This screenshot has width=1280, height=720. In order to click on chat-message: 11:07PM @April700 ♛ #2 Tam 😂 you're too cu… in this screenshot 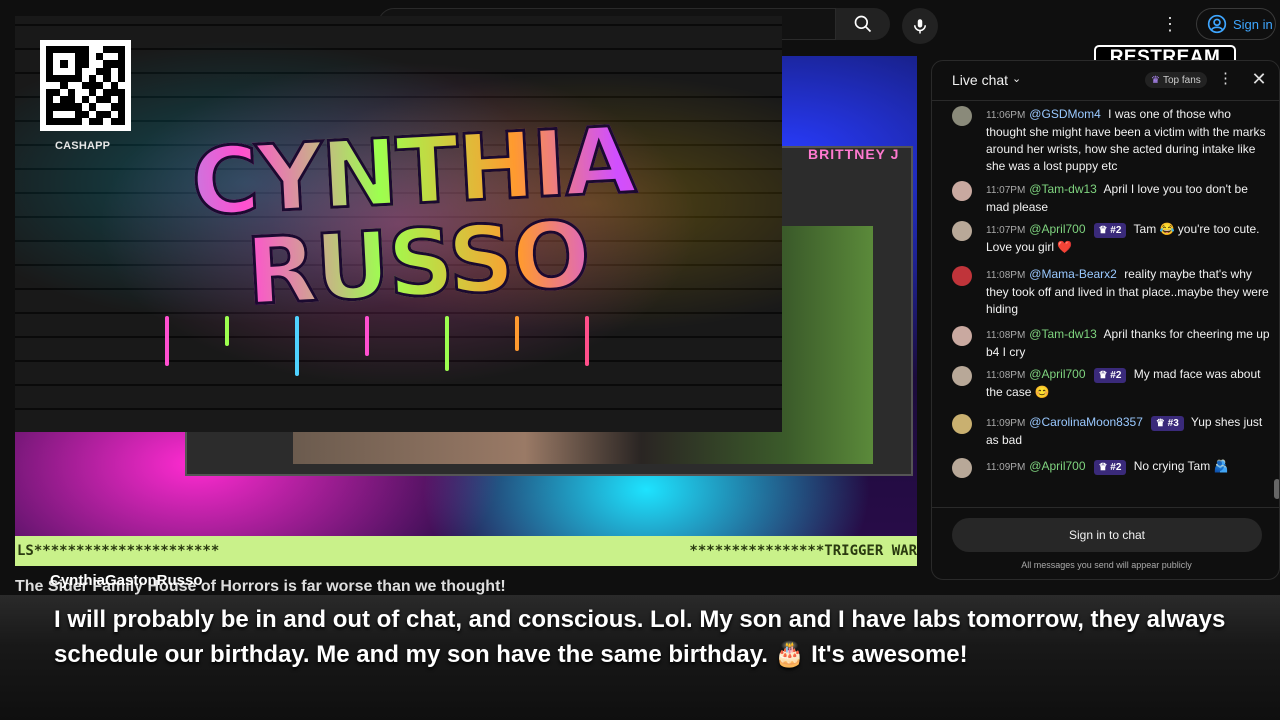, I will do `click(1112, 238)`.